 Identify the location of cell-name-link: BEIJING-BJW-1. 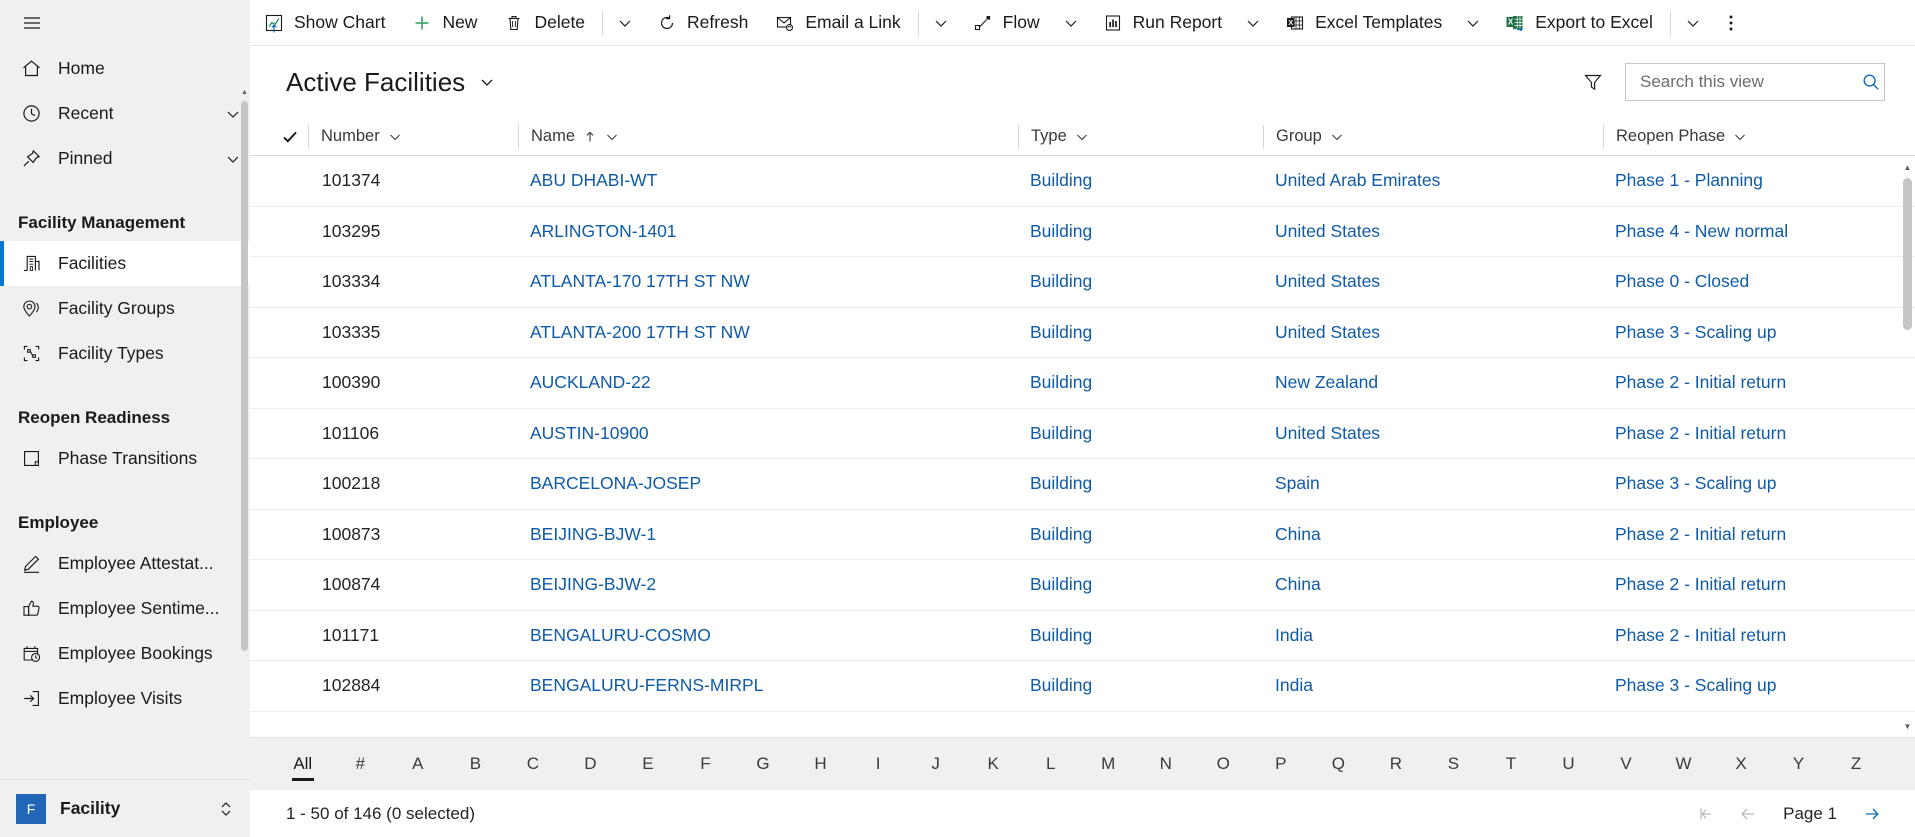
(768, 534).